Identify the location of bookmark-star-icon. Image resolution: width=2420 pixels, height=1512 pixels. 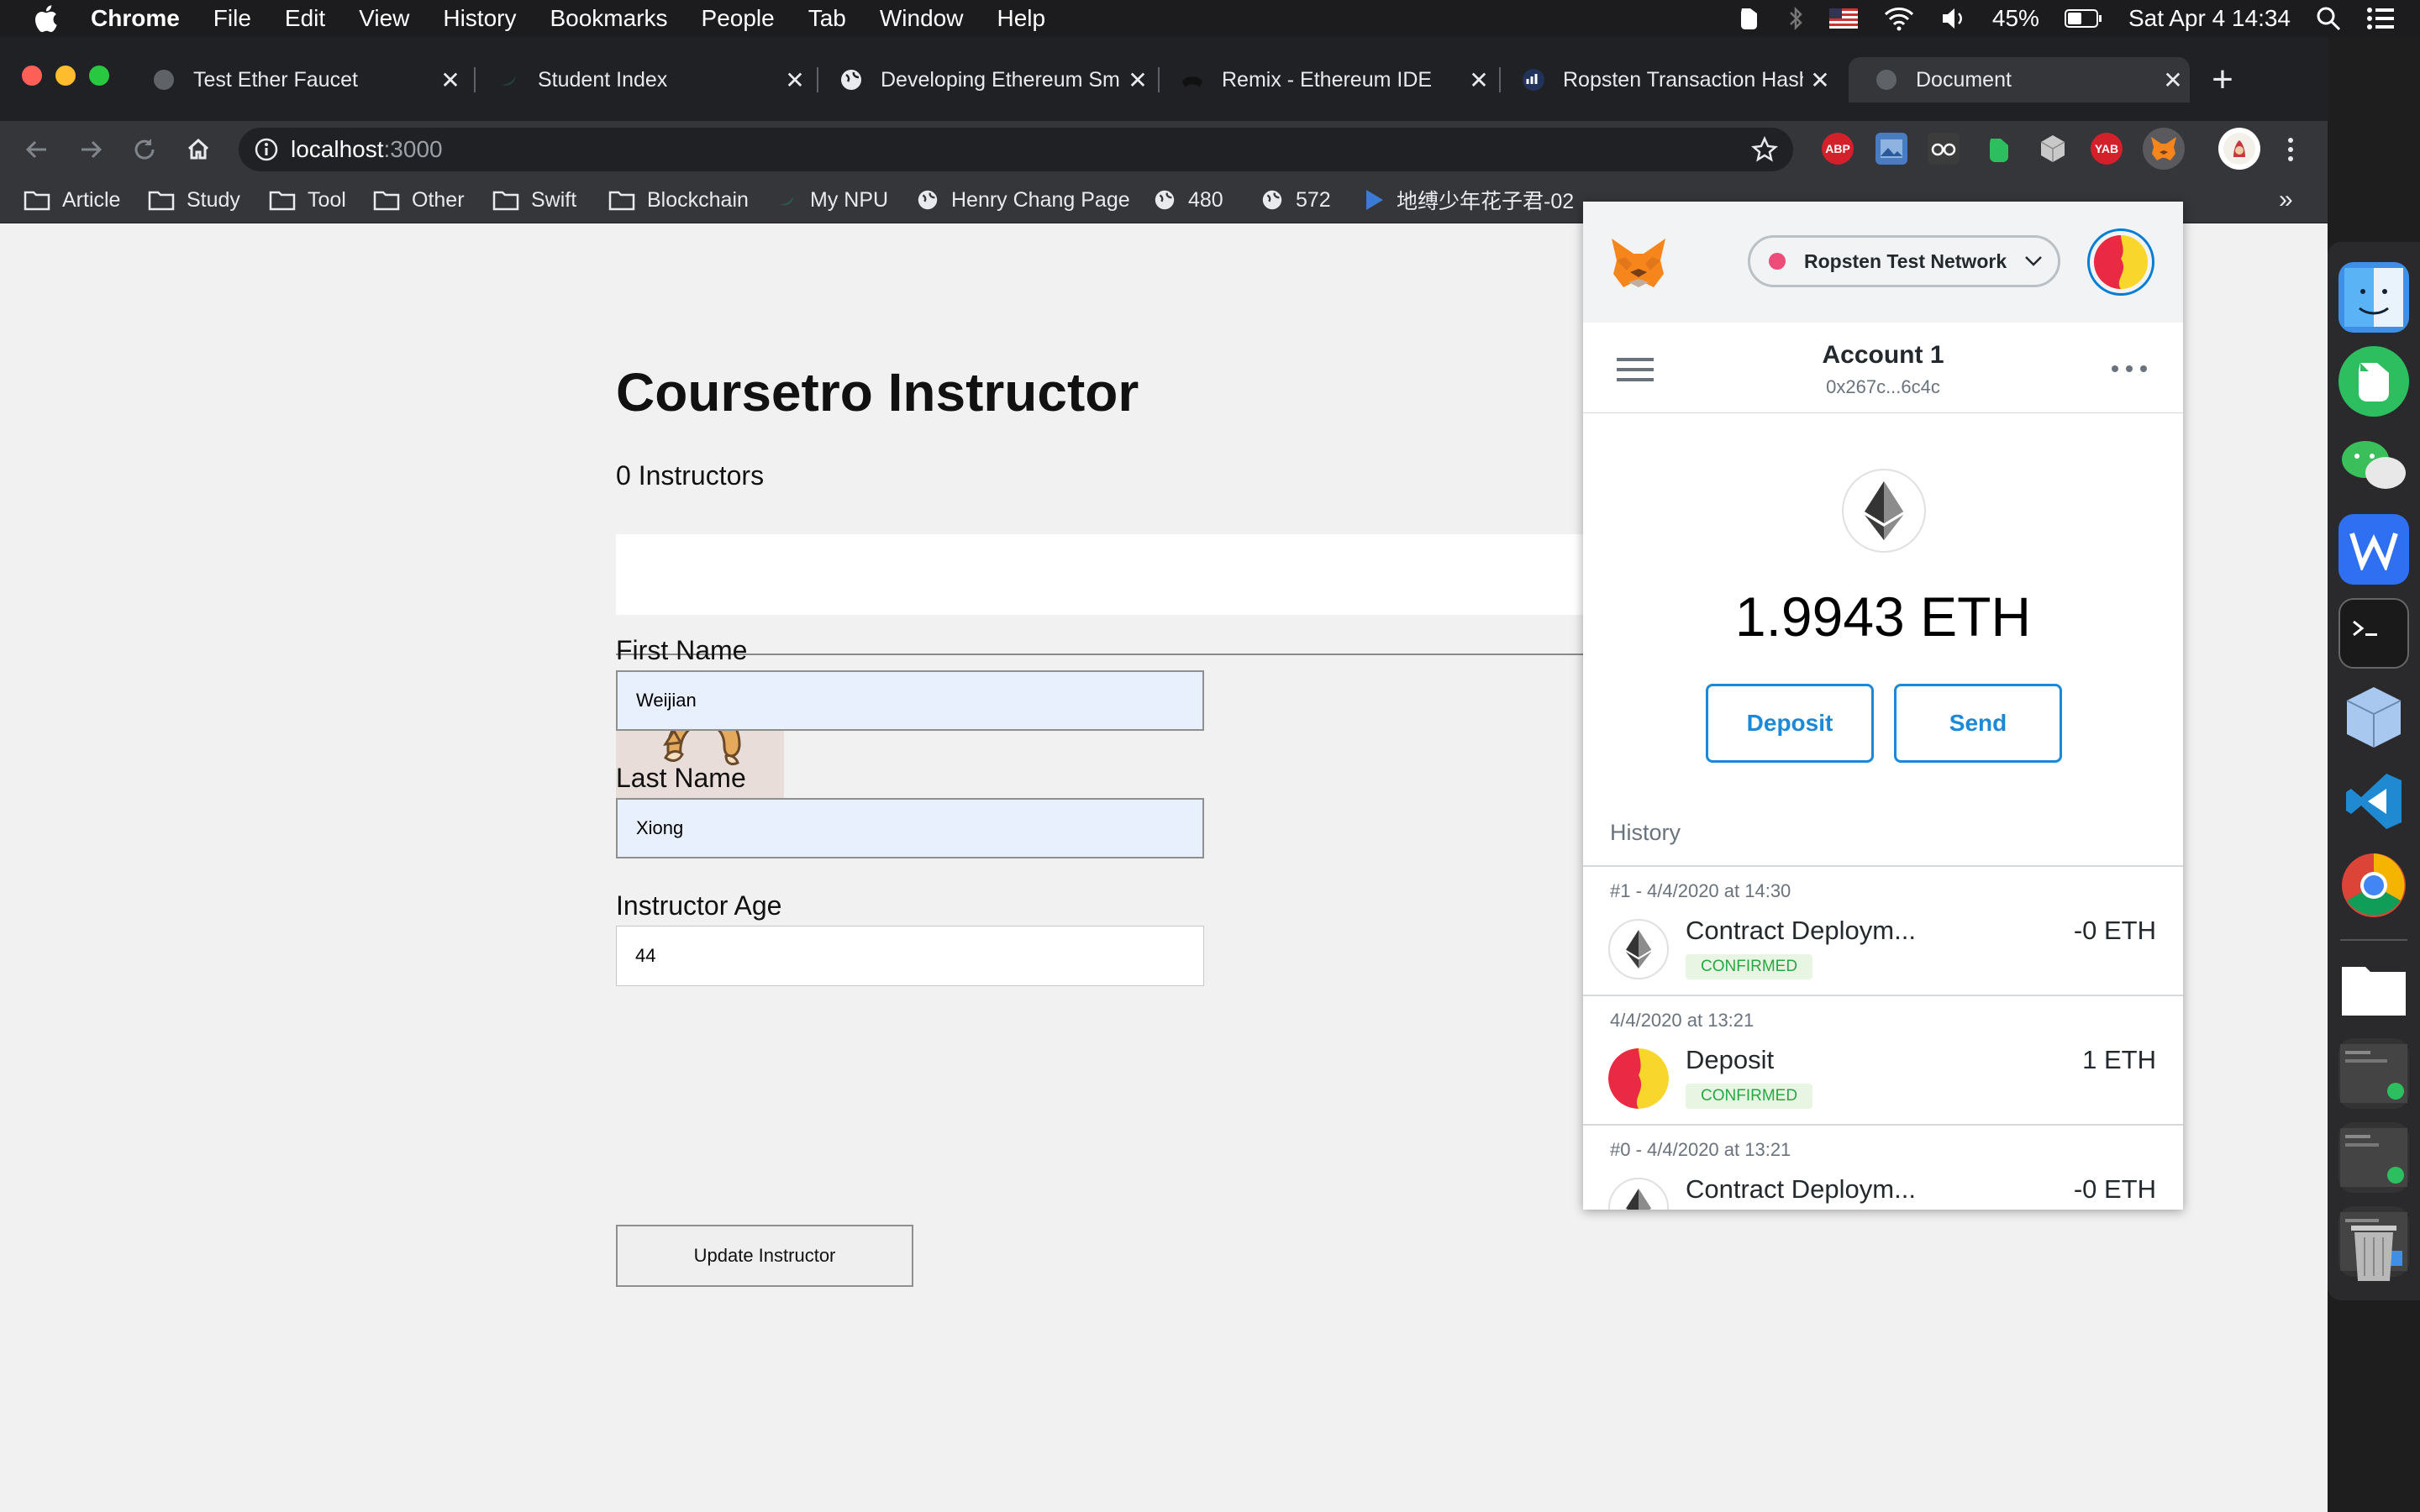
(1764, 149).